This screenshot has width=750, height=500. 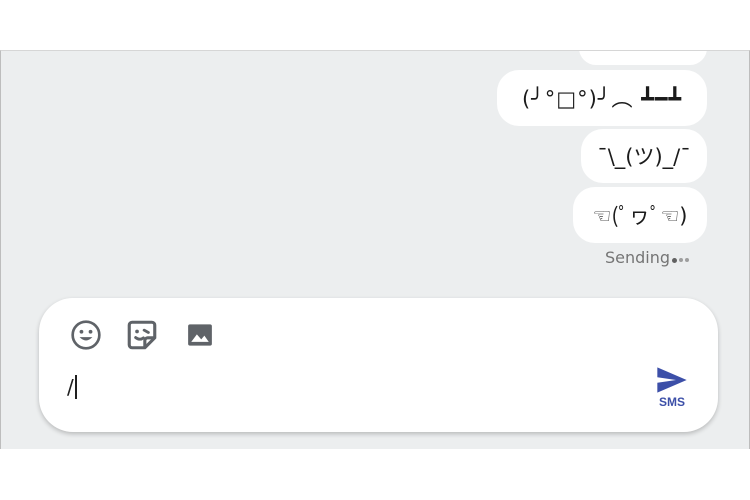 I want to click on emoji-button, so click(x=86, y=335).